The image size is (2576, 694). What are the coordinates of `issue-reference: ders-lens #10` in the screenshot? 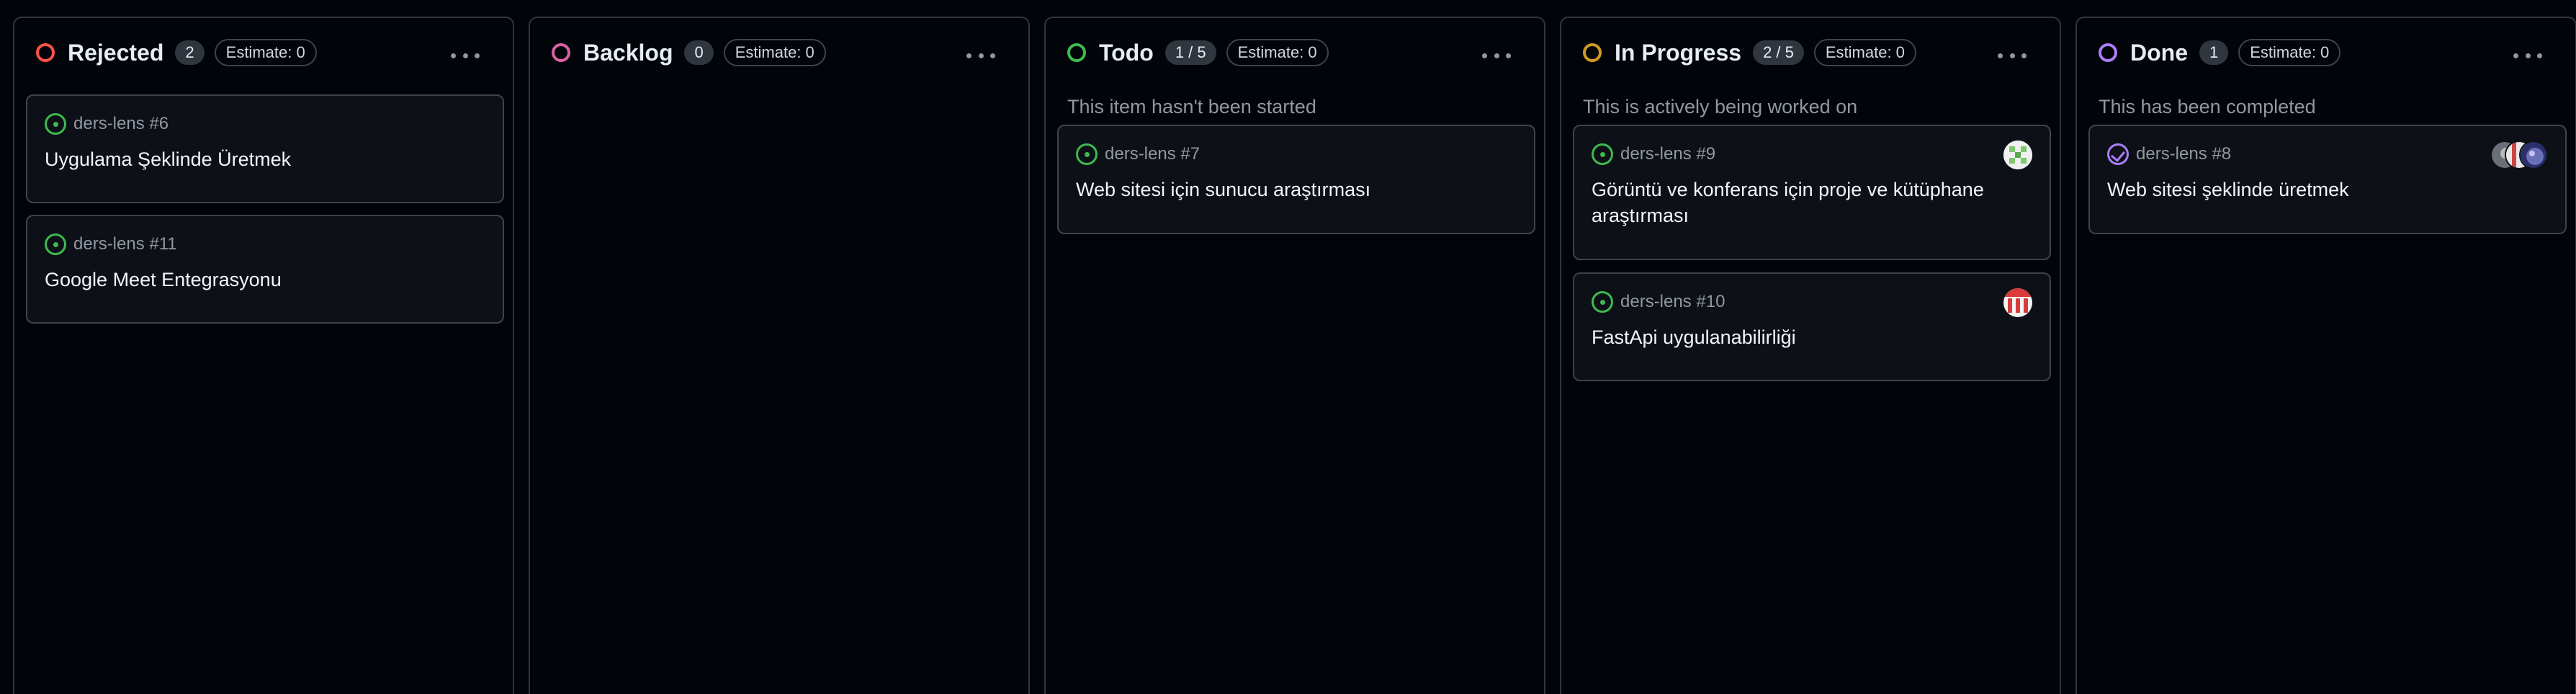 It's located at (1672, 302).